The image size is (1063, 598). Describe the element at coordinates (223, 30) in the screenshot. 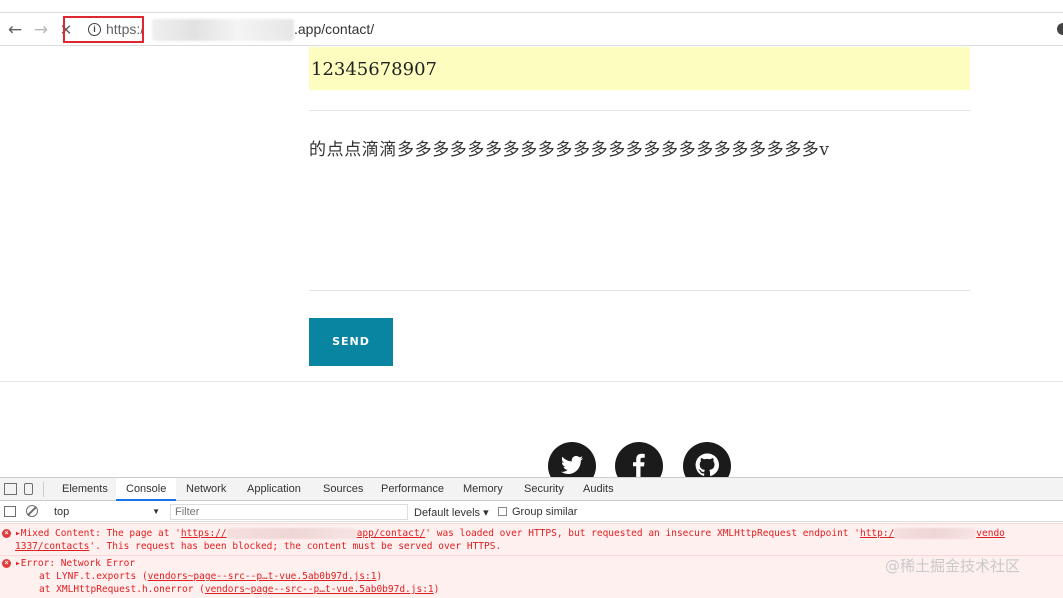

I see `url-host-redacted` at that location.